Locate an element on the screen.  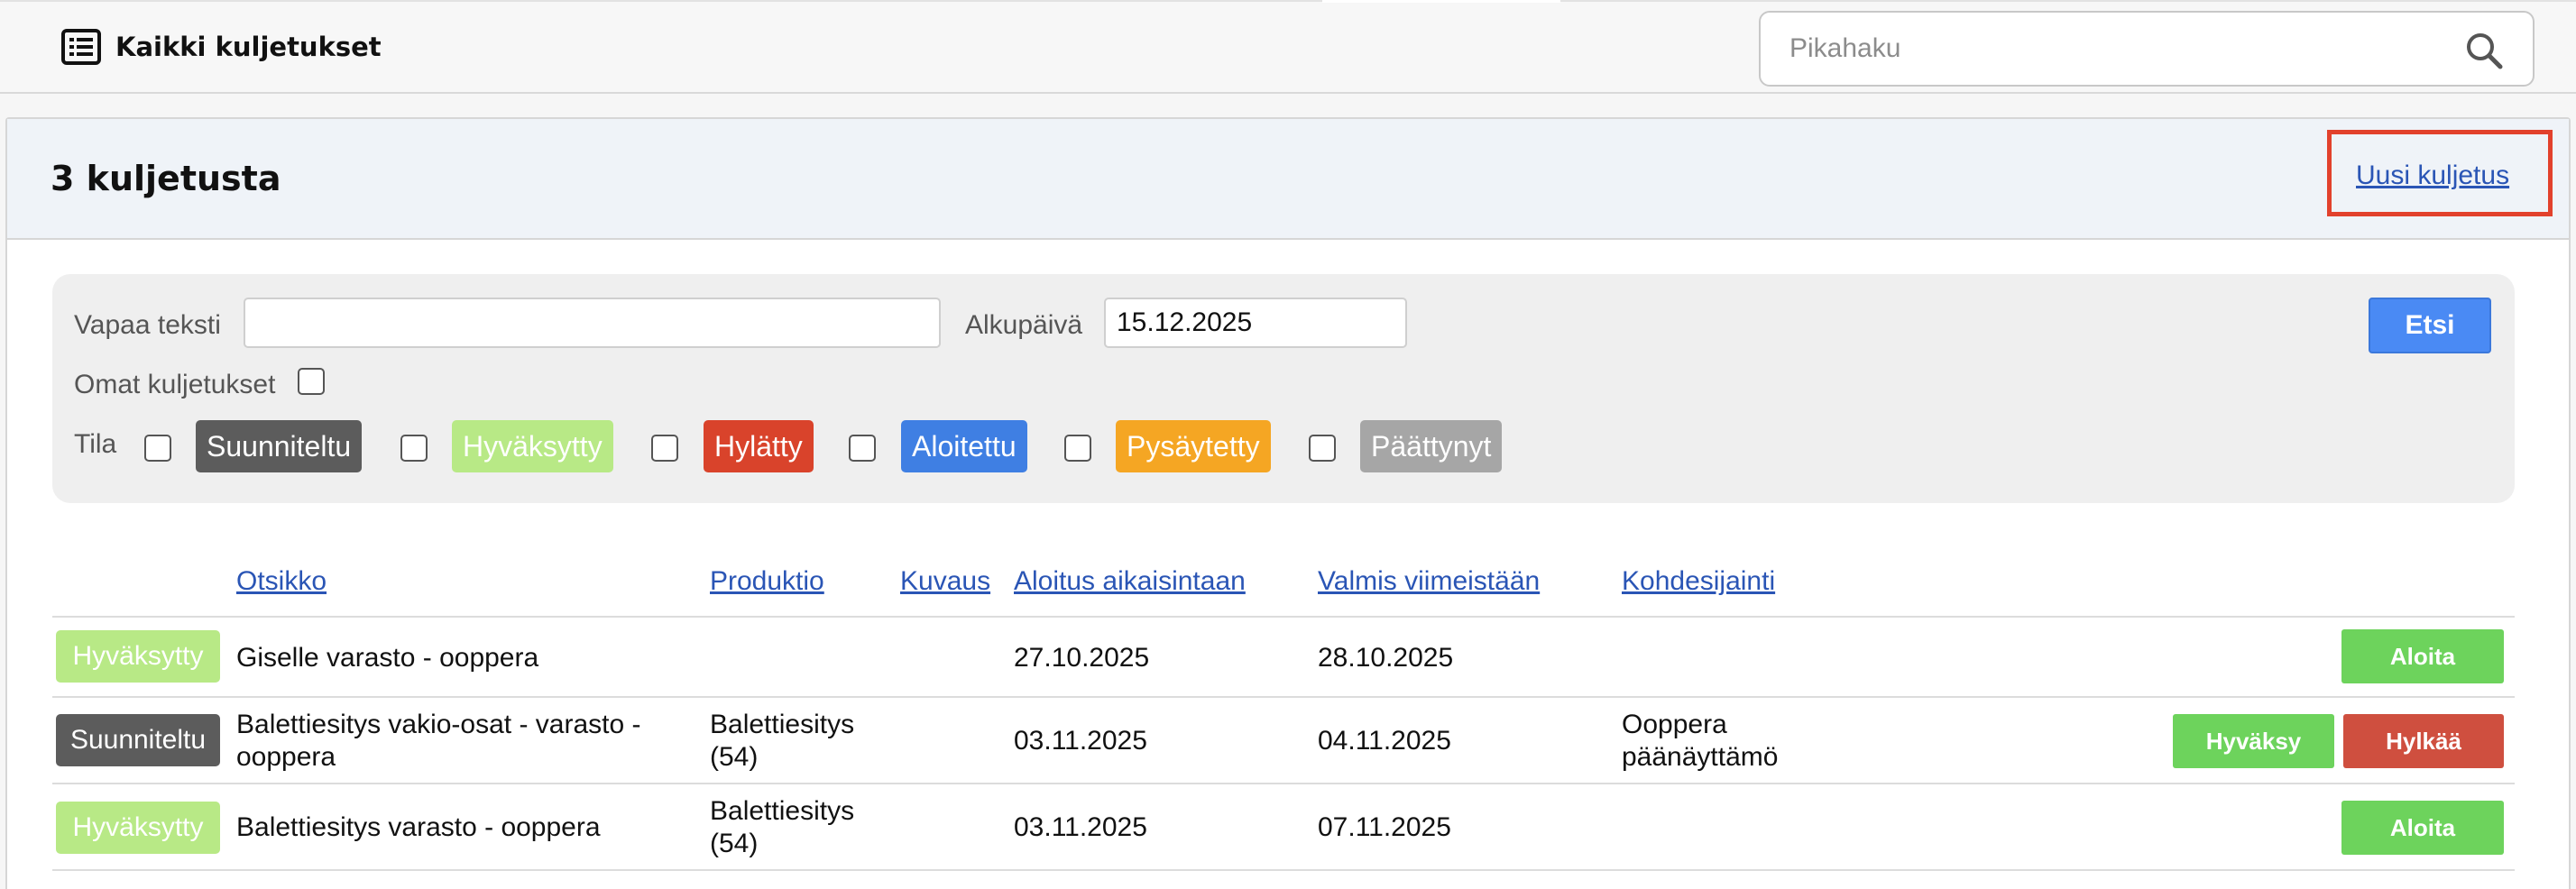
quick-search is located at coordinates (2147, 49).